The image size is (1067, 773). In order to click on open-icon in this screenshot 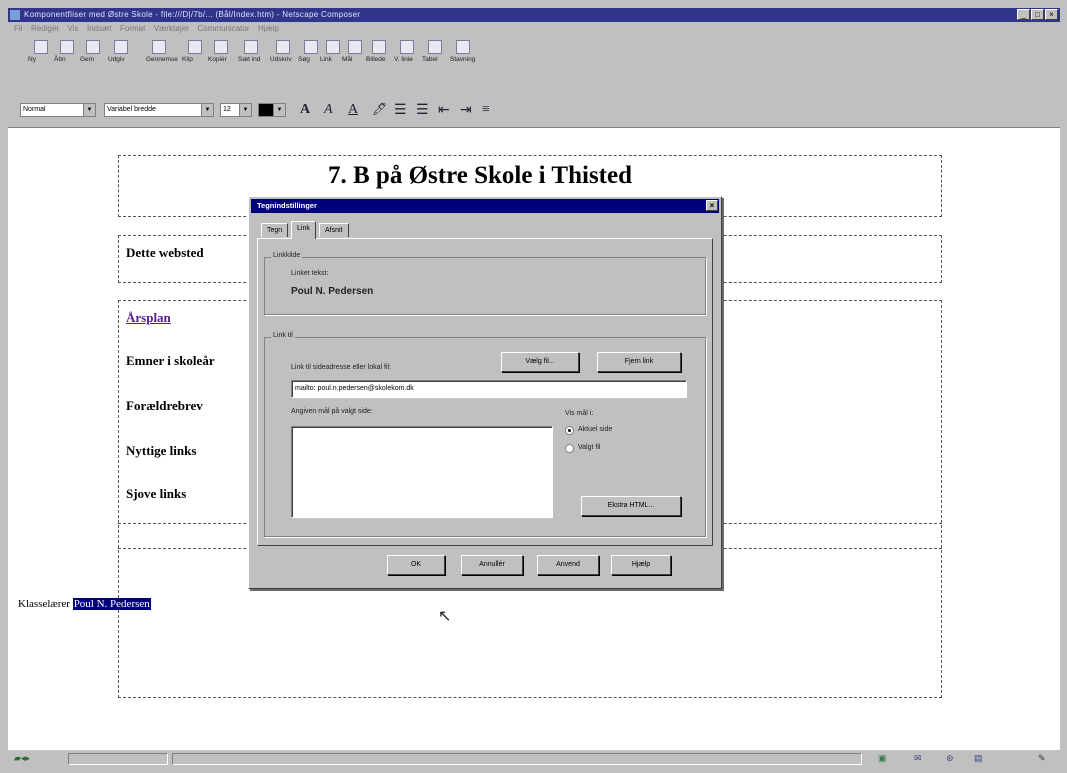, I will do `click(67, 47)`.